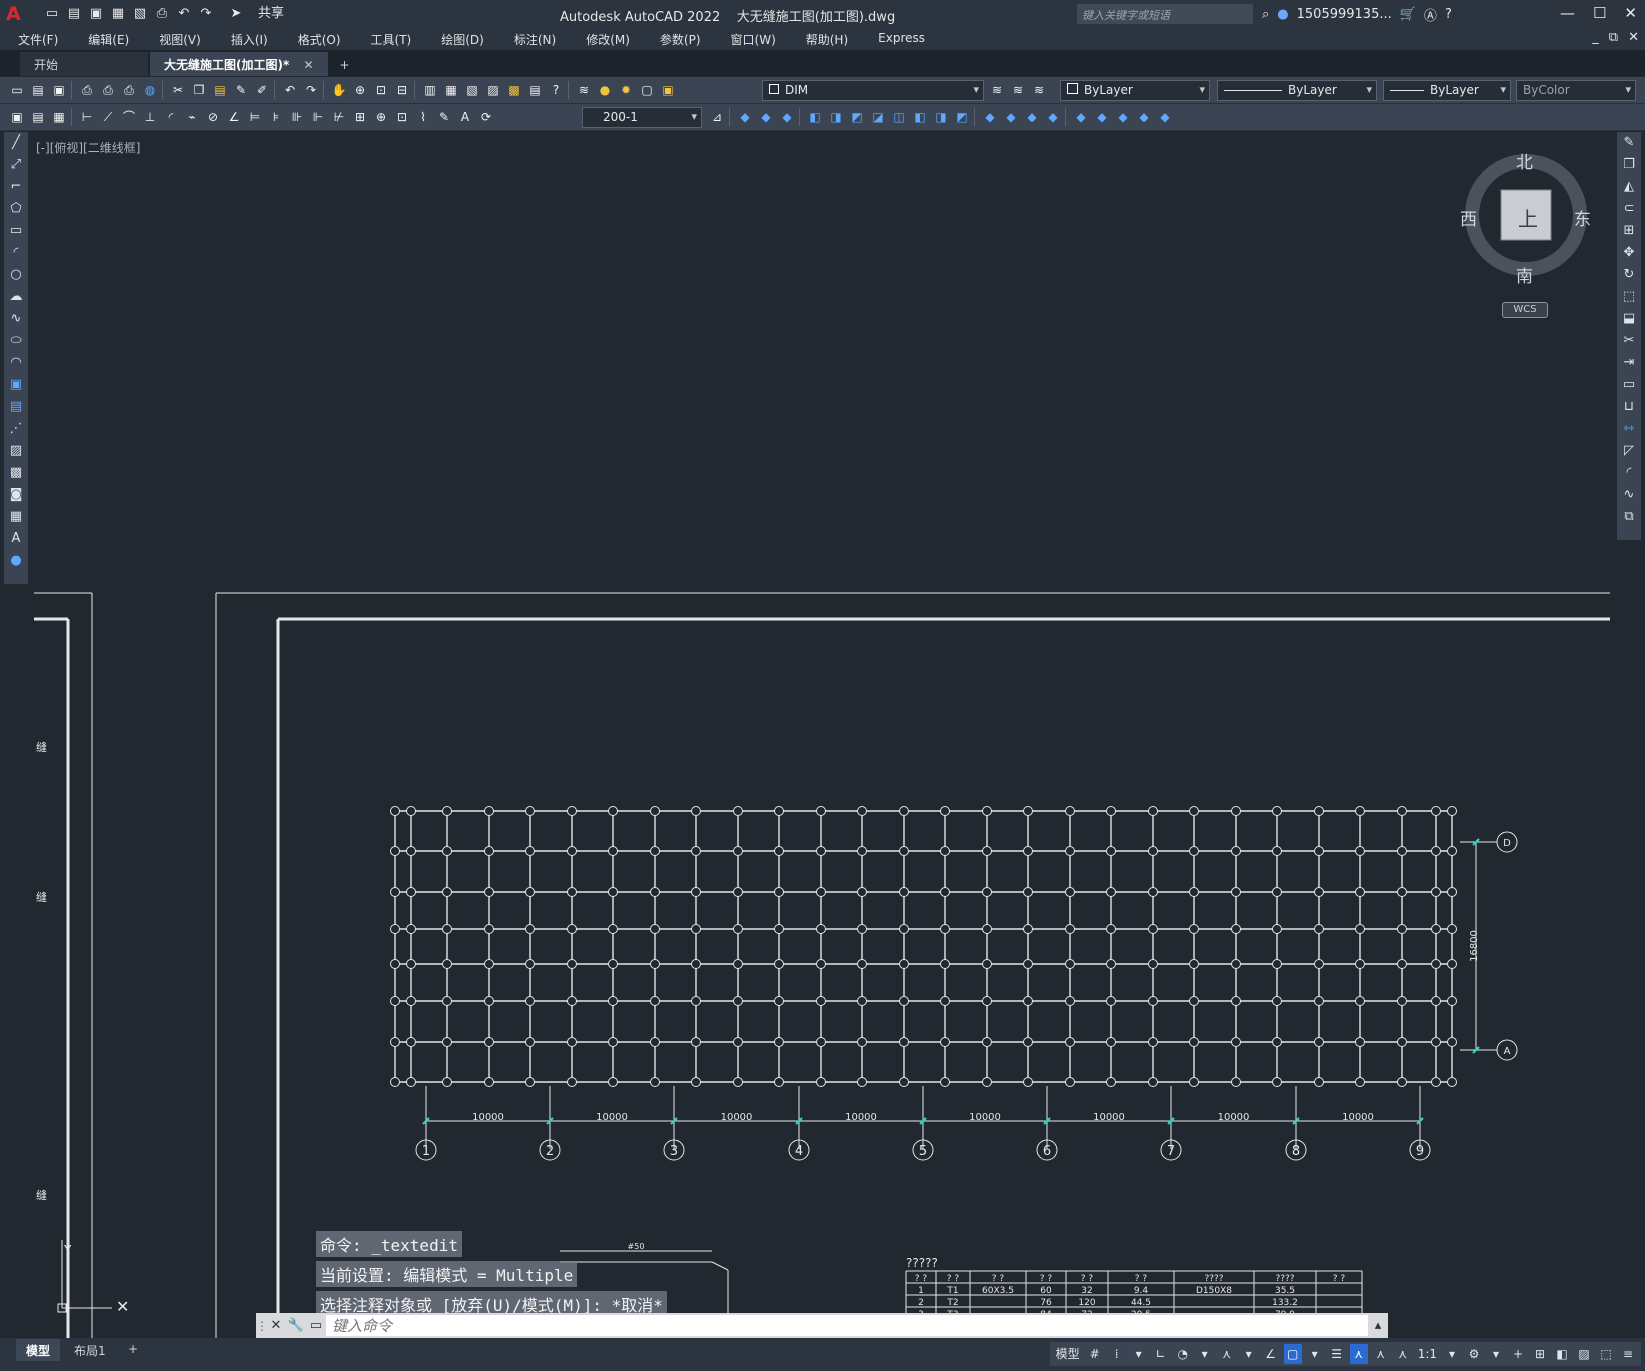  Describe the element at coordinates (899, 117) in the screenshot. I see `rotate-faces-icon: ◫` at that location.